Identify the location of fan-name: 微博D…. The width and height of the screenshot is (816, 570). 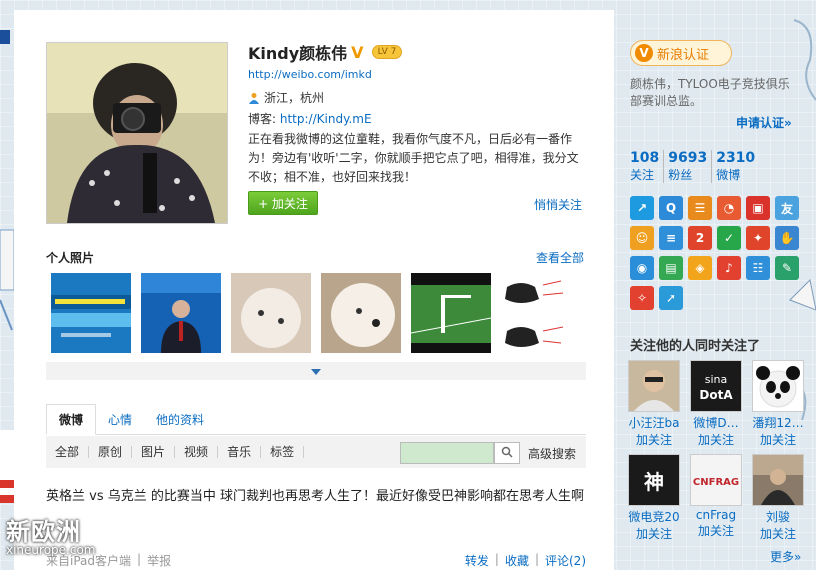
(716, 422).